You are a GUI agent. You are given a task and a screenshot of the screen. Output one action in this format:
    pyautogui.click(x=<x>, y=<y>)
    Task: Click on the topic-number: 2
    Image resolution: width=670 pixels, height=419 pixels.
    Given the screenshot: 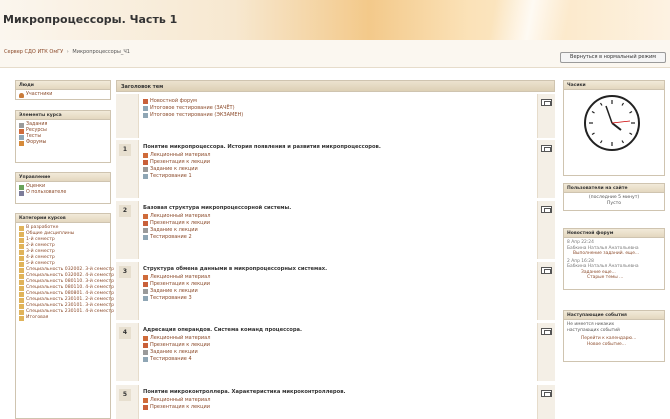 What is the action you would take?
    pyautogui.click(x=125, y=211)
    